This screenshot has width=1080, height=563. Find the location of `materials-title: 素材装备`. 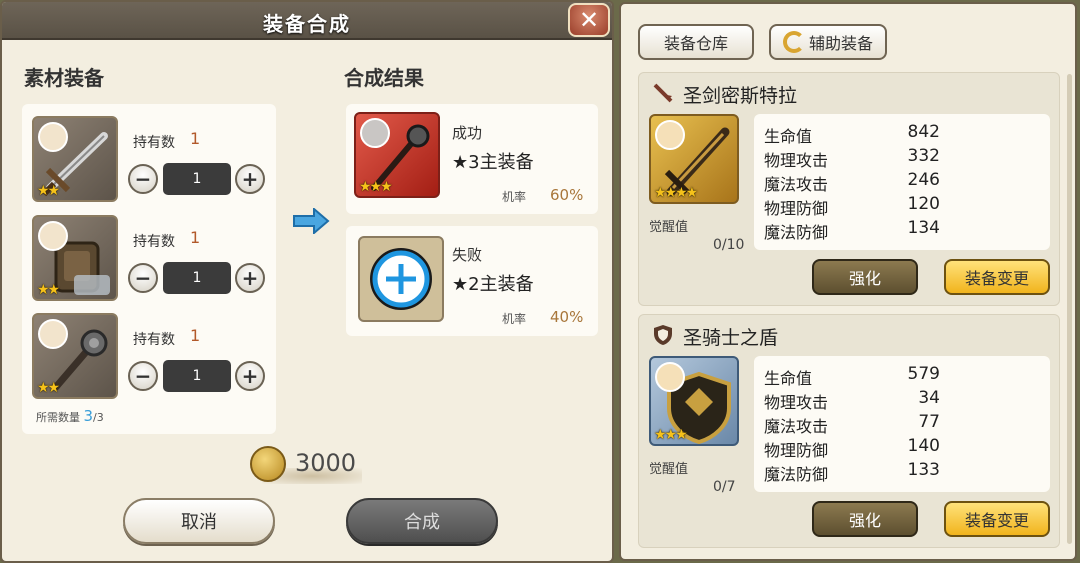

materials-title: 素材装备 is located at coordinates (64, 78).